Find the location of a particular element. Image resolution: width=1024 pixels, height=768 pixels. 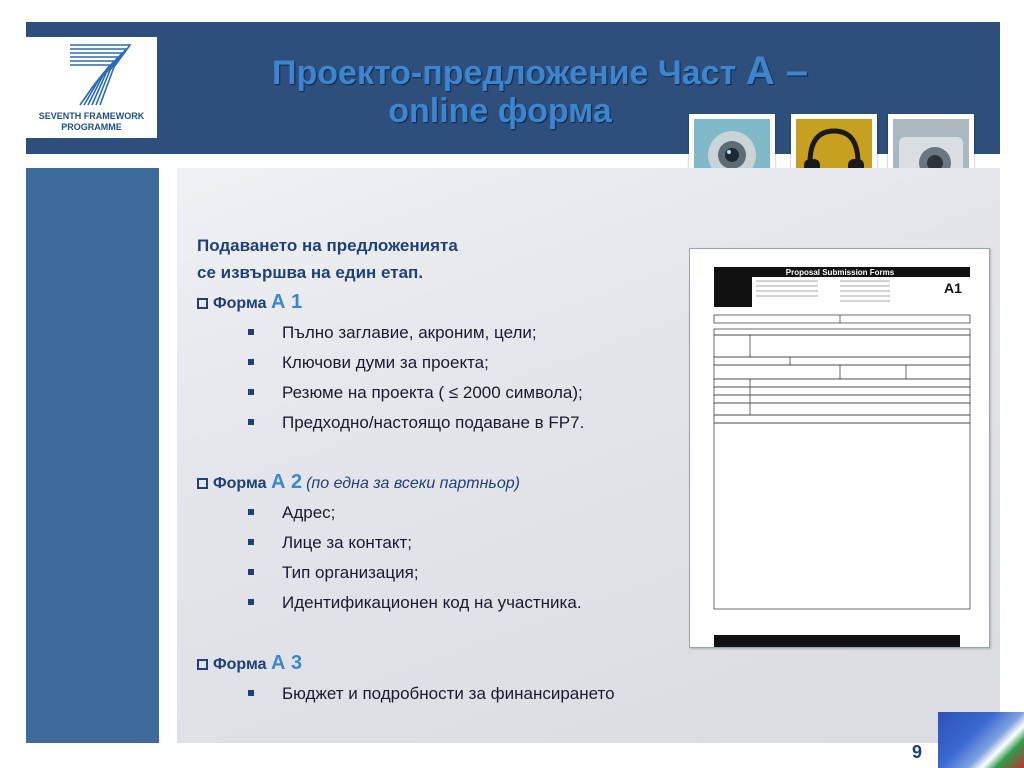

form-a2-heading: Форма А 2 (по една за всеки партньор) is located at coordinates (358, 483).